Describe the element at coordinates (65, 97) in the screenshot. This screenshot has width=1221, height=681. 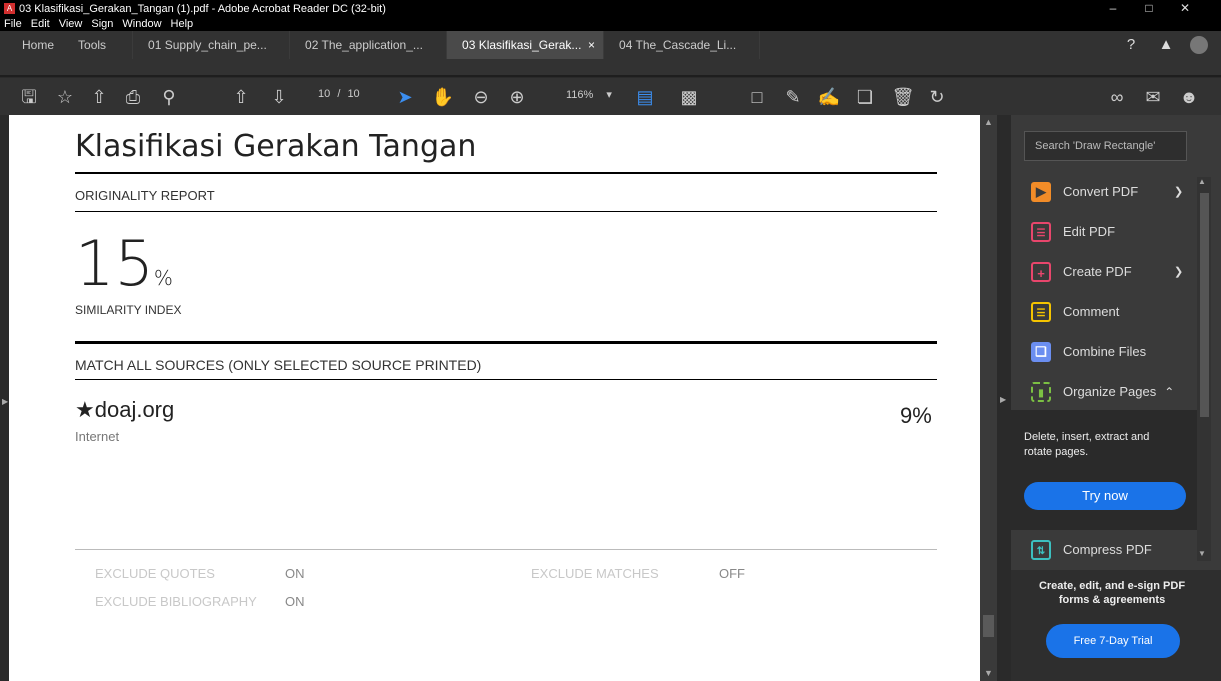
I see `bookmark-star-icon: ☆` at that location.